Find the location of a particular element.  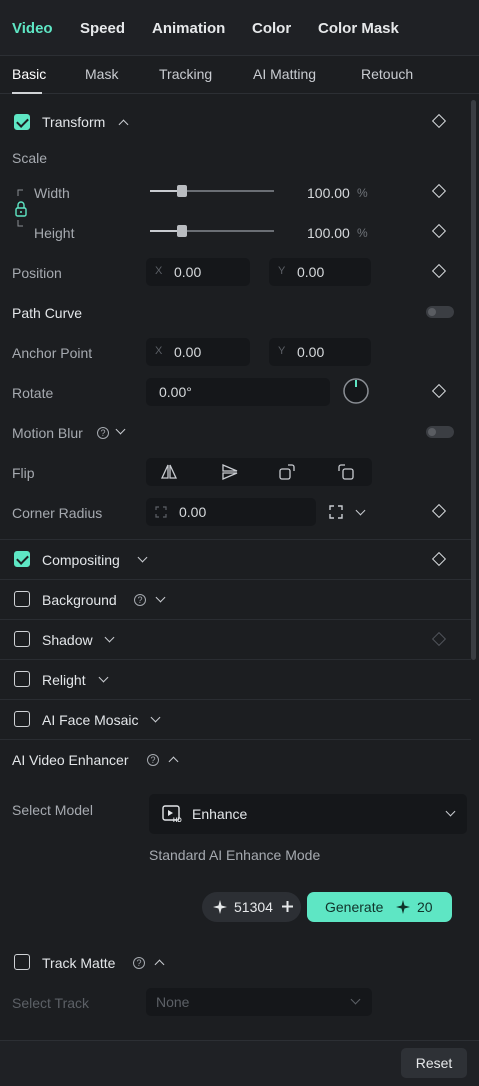

corner-radius-field: 0.00 is located at coordinates (231, 512).